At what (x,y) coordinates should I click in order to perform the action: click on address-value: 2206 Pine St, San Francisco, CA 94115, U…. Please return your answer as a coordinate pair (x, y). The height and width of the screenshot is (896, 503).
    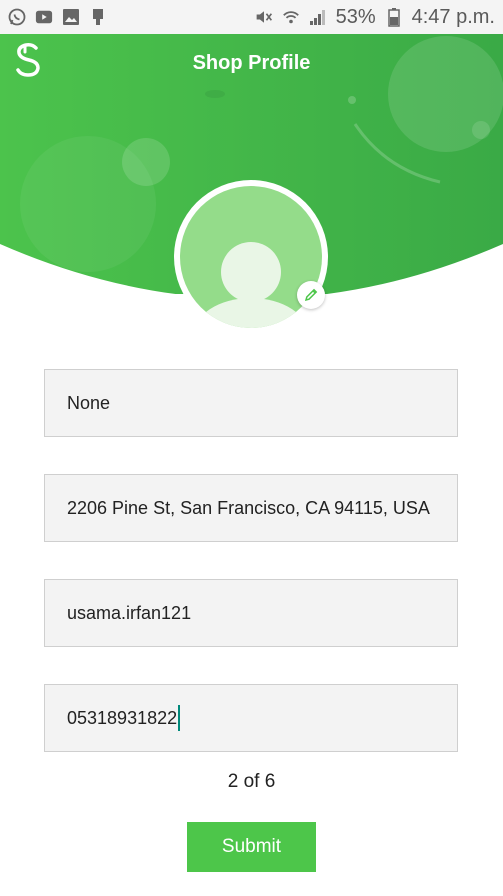
    Looking at the image, I should click on (248, 507).